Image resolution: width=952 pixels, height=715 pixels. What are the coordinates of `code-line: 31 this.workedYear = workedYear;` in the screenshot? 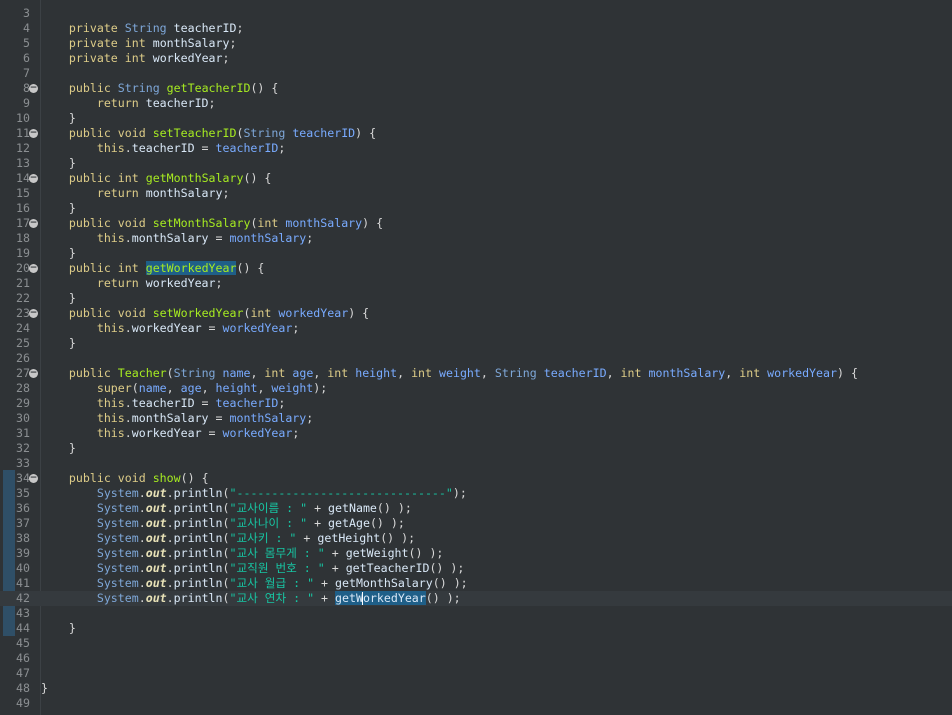 It's located at (476, 433).